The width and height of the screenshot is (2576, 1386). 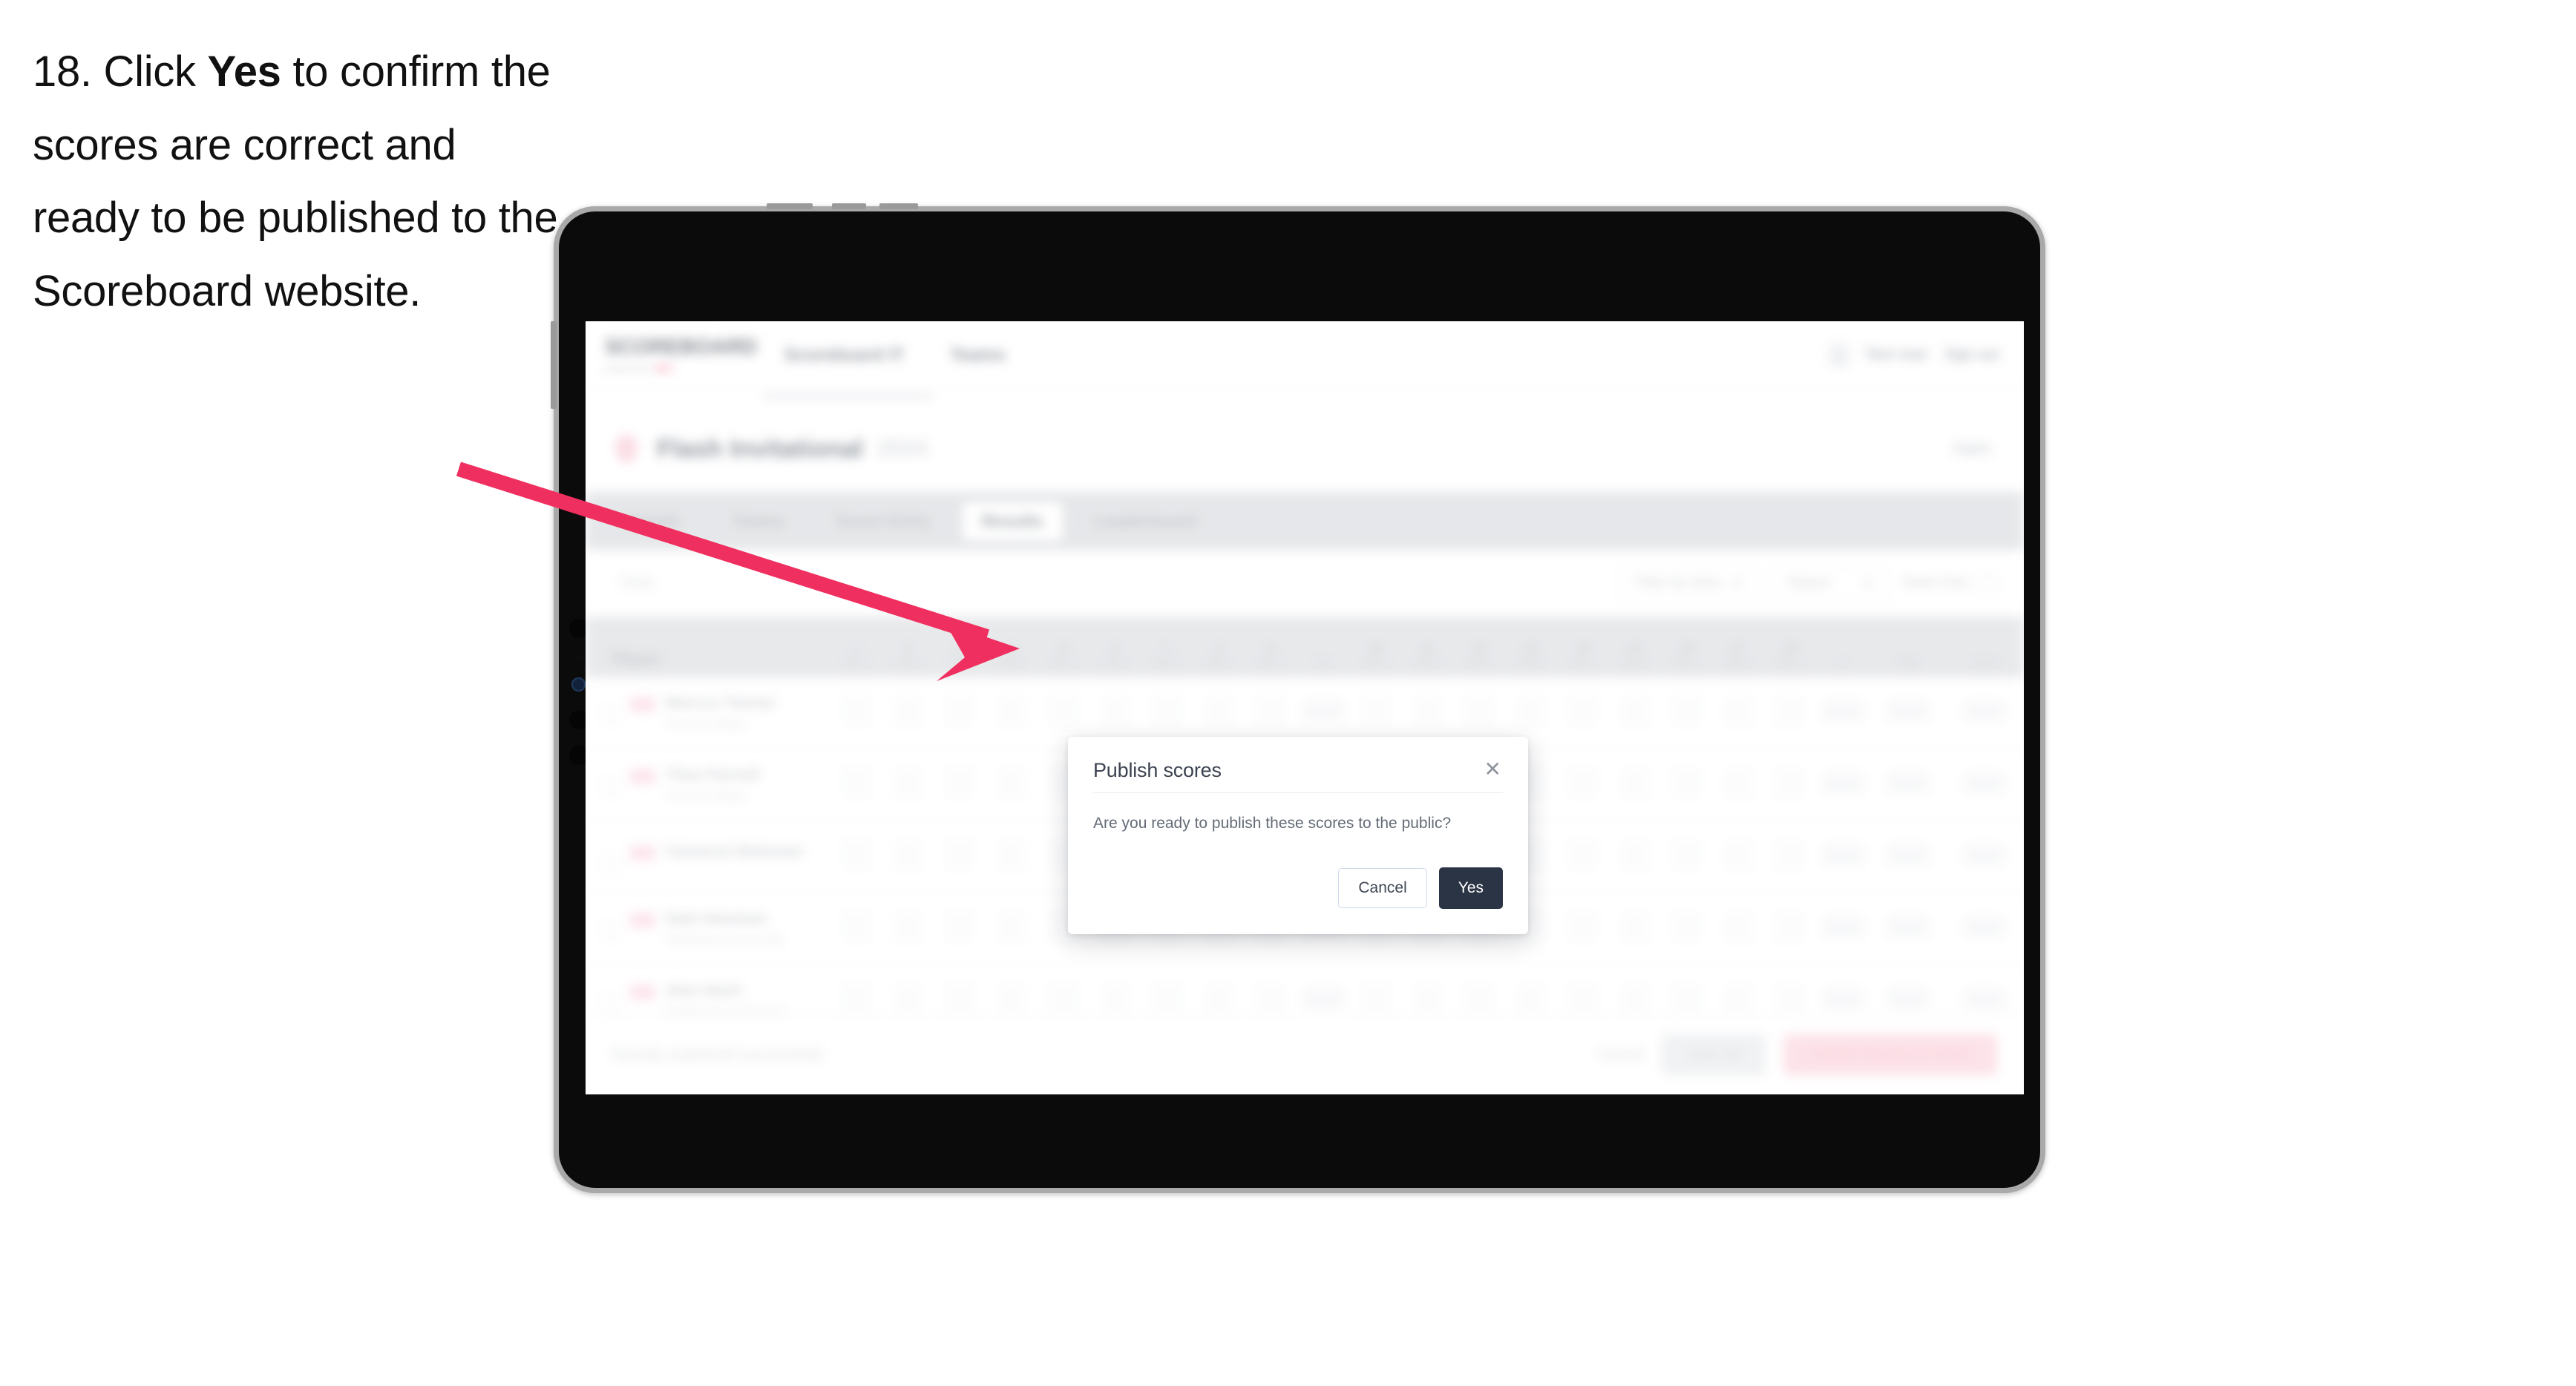 I want to click on publish-results-button: Publish Results to Public, so click(x=1890, y=1054).